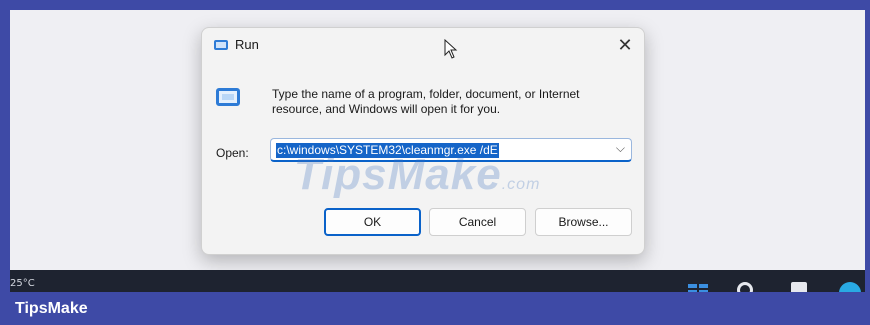 This screenshot has width=870, height=325. What do you see at coordinates (398, 174) in the screenshot?
I see `watermark-main: TipsMake` at bounding box center [398, 174].